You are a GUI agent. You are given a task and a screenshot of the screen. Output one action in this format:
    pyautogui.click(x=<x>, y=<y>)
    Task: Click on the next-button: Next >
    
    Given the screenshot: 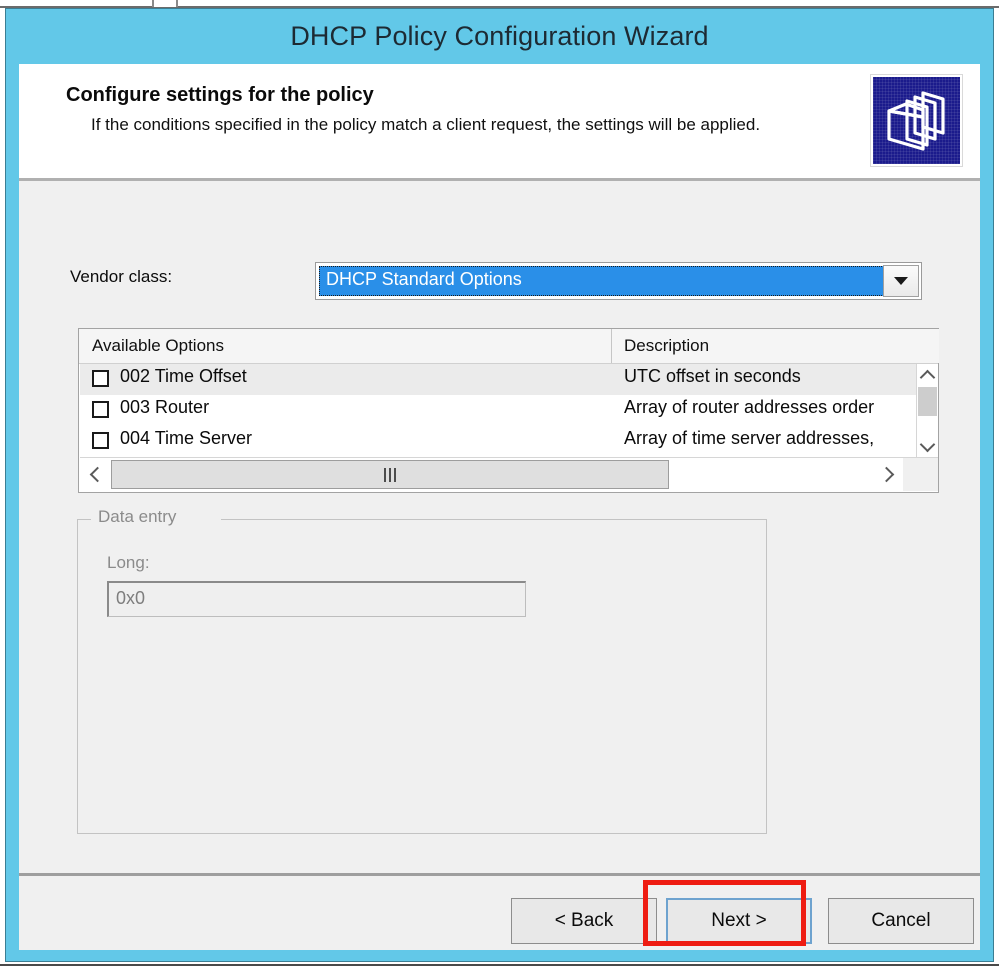 What is the action you would take?
    pyautogui.click(x=739, y=921)
    